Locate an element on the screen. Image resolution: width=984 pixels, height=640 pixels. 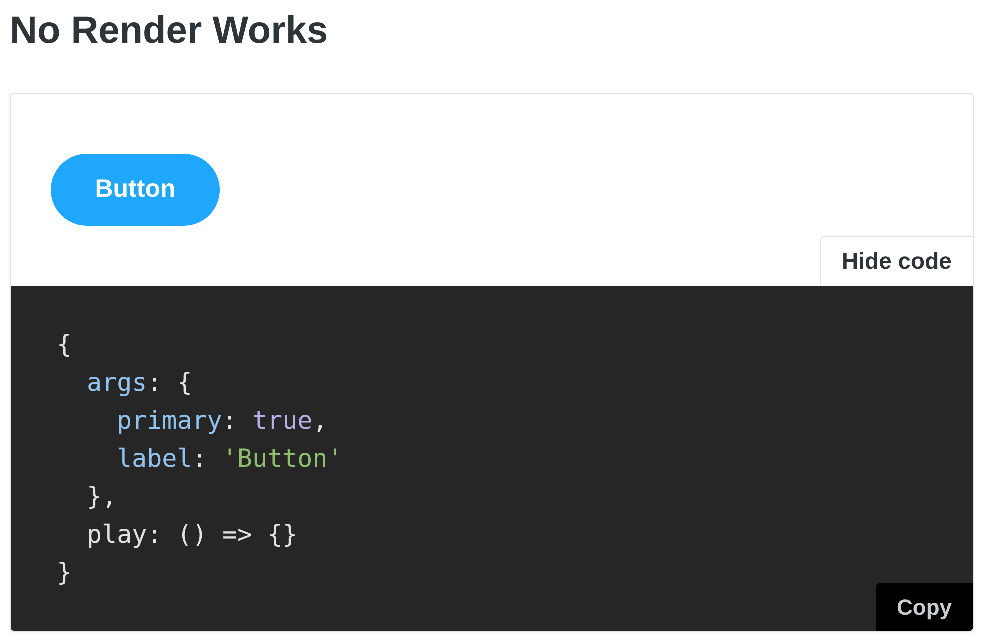
copy-button: Copy is located at coordinates (924, 607).